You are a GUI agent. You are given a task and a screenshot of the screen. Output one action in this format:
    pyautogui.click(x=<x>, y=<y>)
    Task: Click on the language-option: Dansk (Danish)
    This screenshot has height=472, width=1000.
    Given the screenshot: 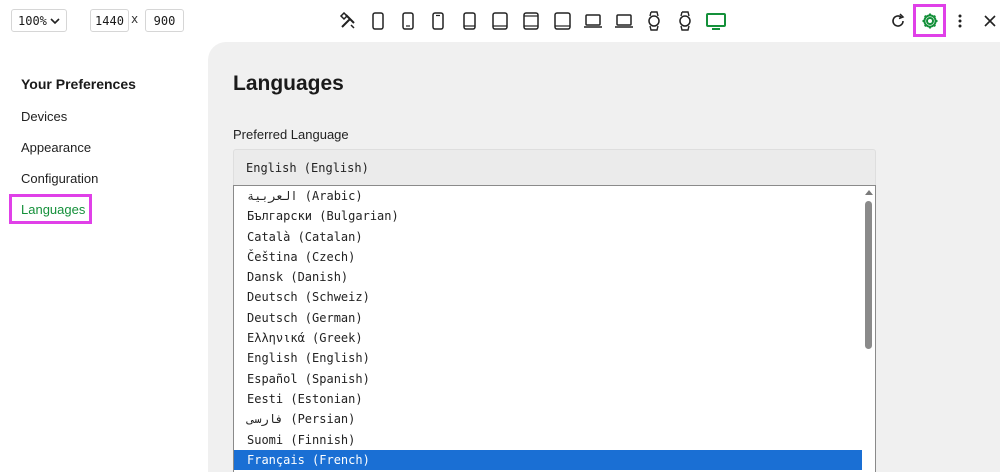 What is the action you would take?
    pyautogui.click(x=548, y=277)
    